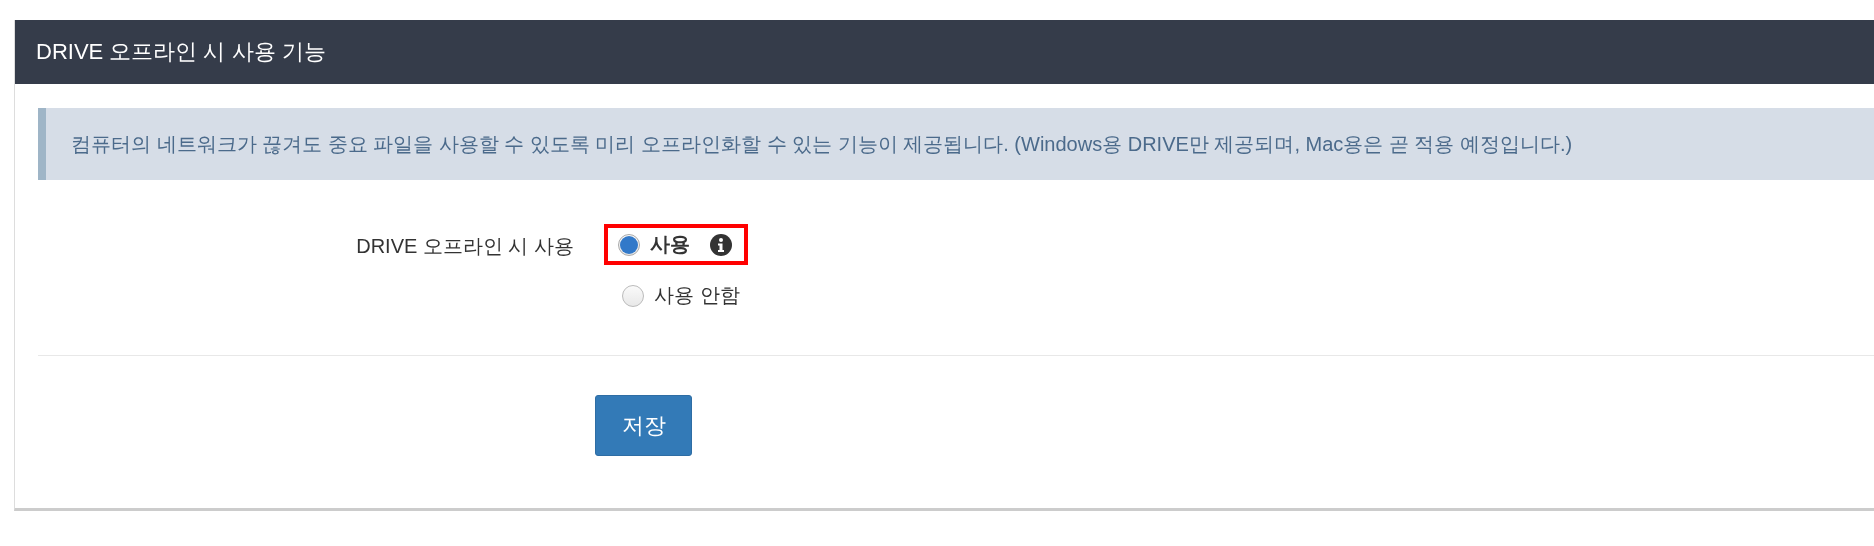 The height and width of the screenshot is (546, 1874). Describe the element at coordinates (721, 244) in the screenshot. I see `info-icon` at that location.